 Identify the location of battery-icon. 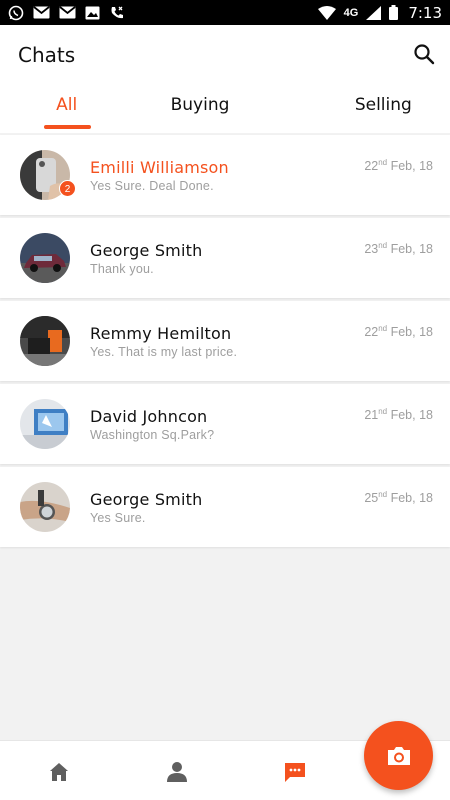
(394, 12).